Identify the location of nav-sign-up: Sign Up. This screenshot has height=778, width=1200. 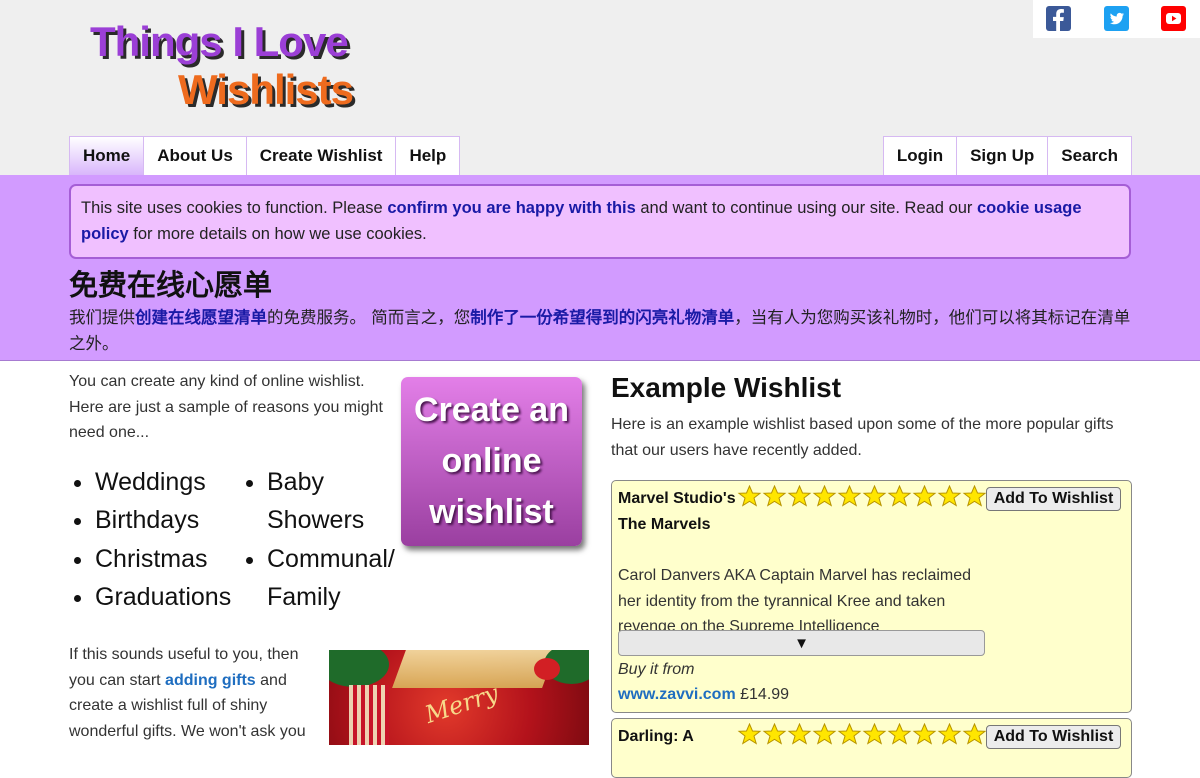
(1002, 155).